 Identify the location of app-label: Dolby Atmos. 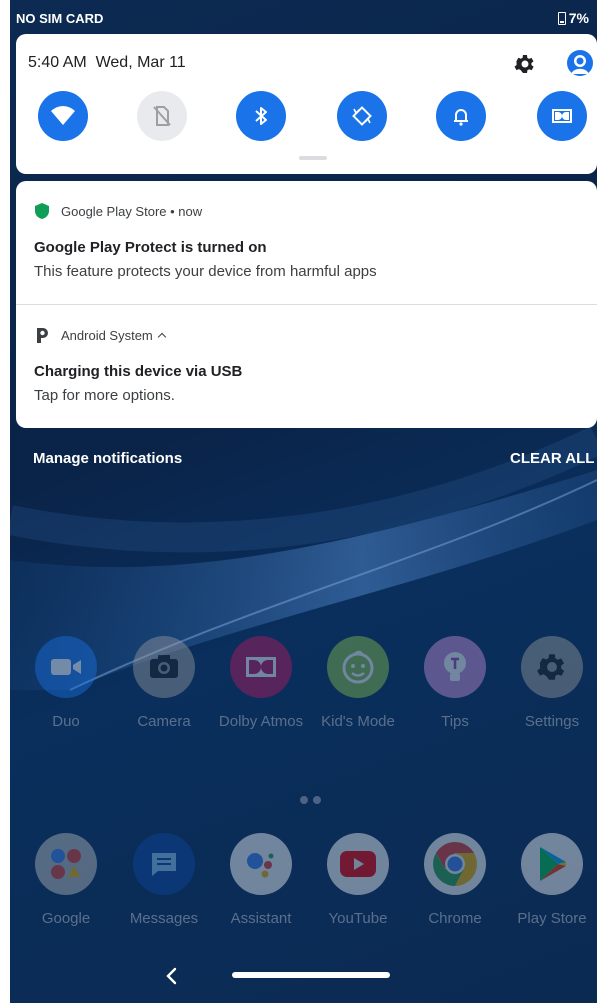
(261, 721).